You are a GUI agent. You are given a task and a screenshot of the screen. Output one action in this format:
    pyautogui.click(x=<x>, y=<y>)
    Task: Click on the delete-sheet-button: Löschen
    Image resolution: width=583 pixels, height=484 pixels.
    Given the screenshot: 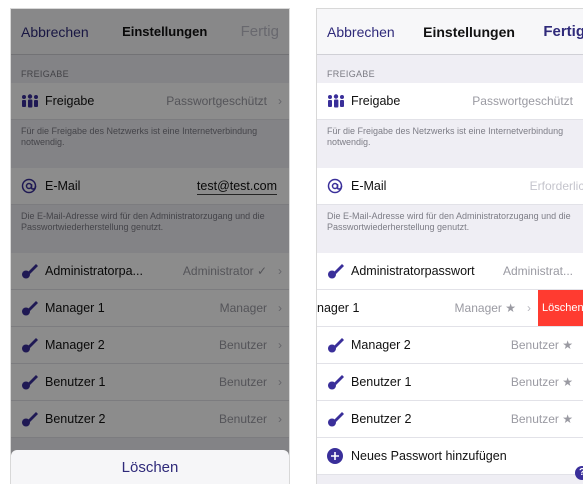 What is the action you would take?
    pyautogui.click(x=150, y=467)
    